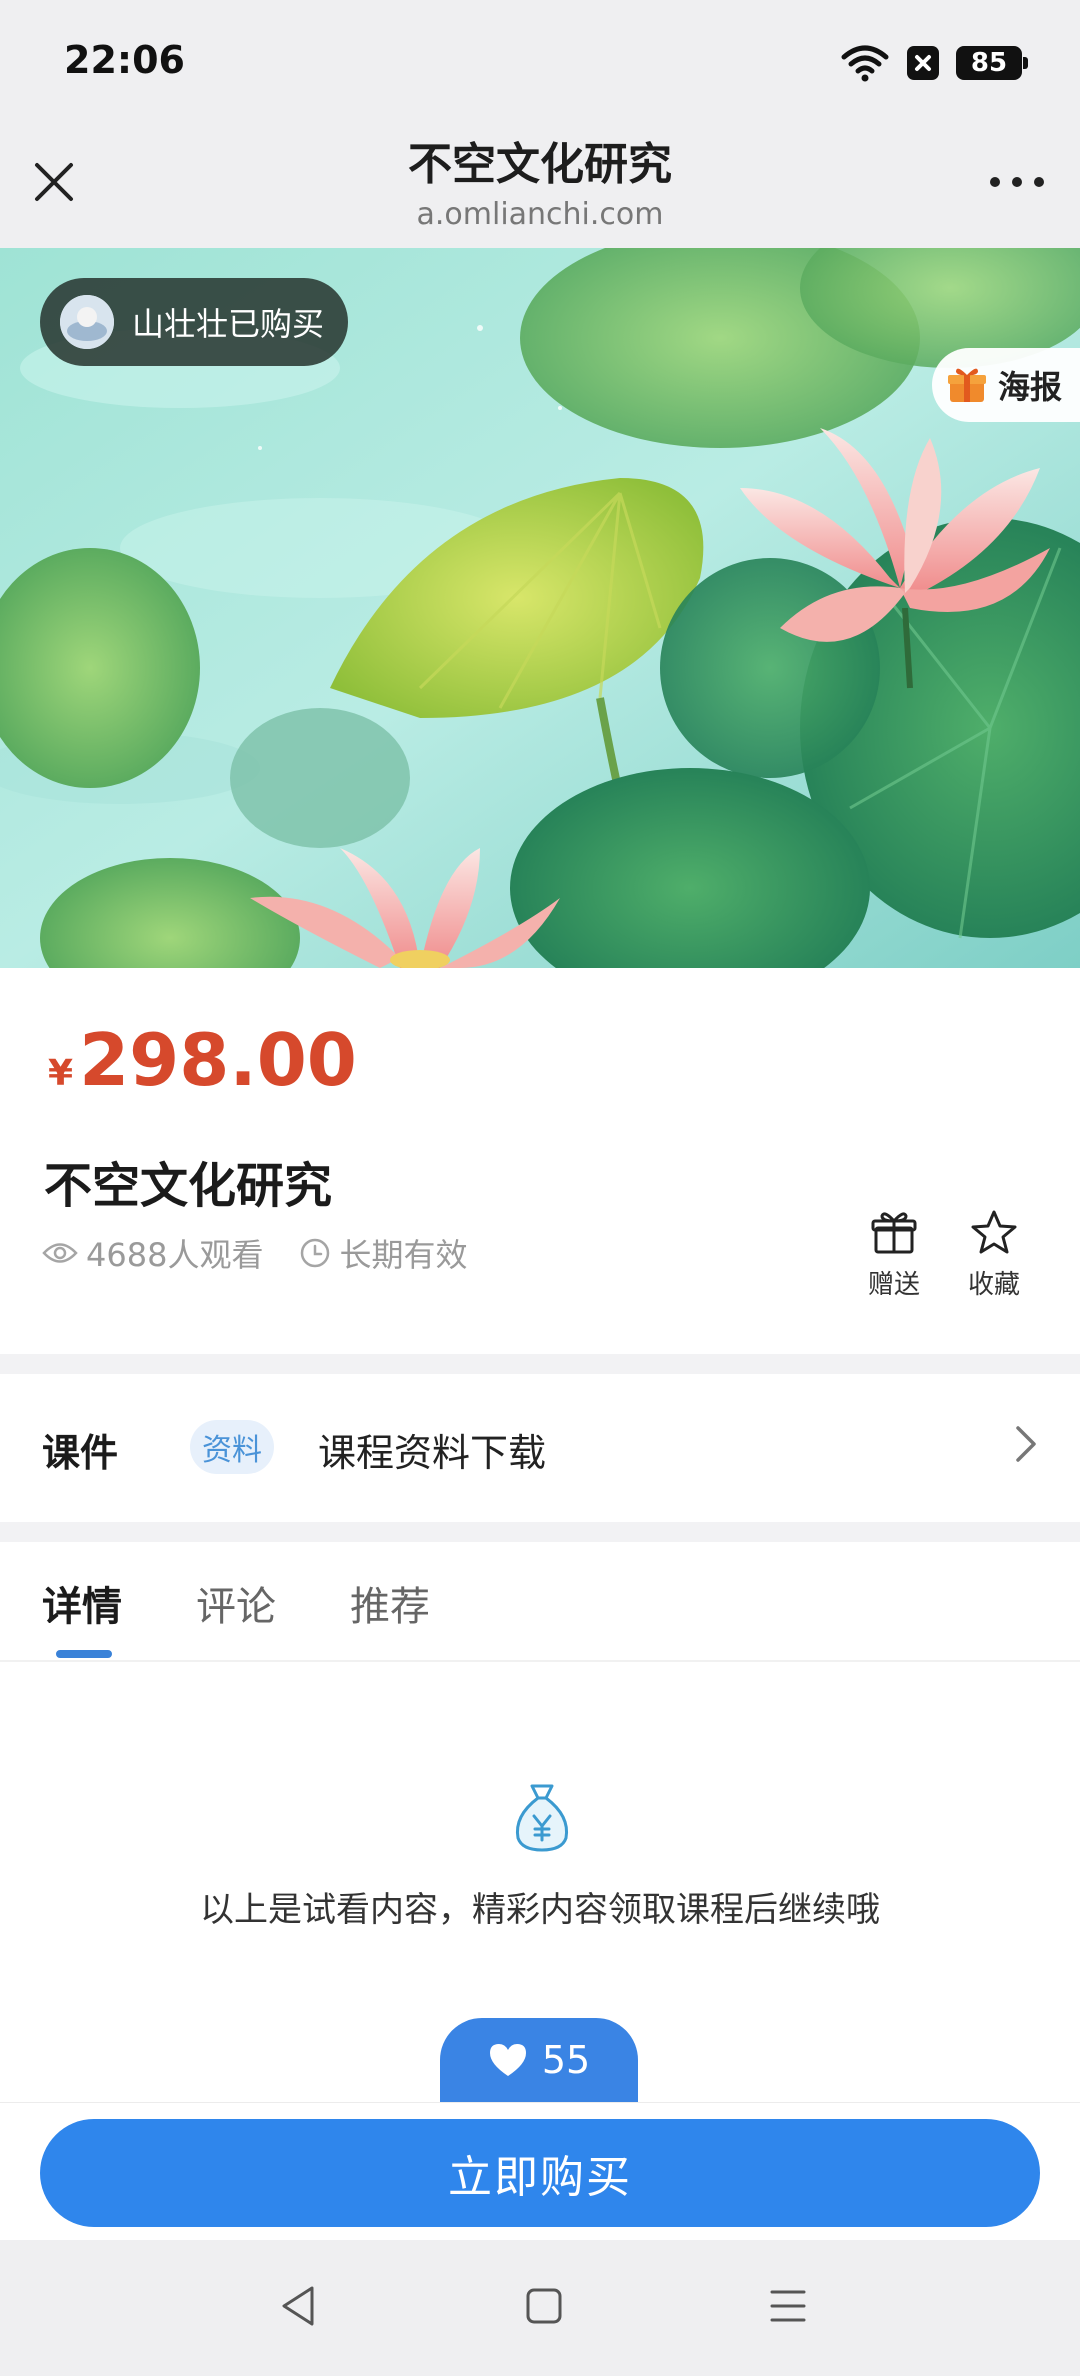 The width and height of the screenshot is (1080, 2376). I want to click on courseware-text: 课程资料下载, so click(432, 1453).